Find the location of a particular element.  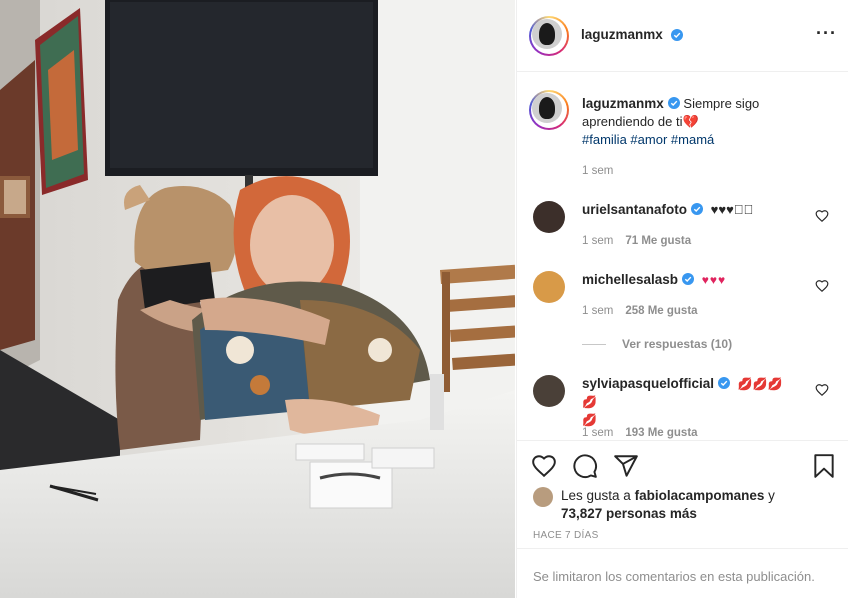

view-replies-button: Ver respuestas (10) is located at coordinates (657, 344).